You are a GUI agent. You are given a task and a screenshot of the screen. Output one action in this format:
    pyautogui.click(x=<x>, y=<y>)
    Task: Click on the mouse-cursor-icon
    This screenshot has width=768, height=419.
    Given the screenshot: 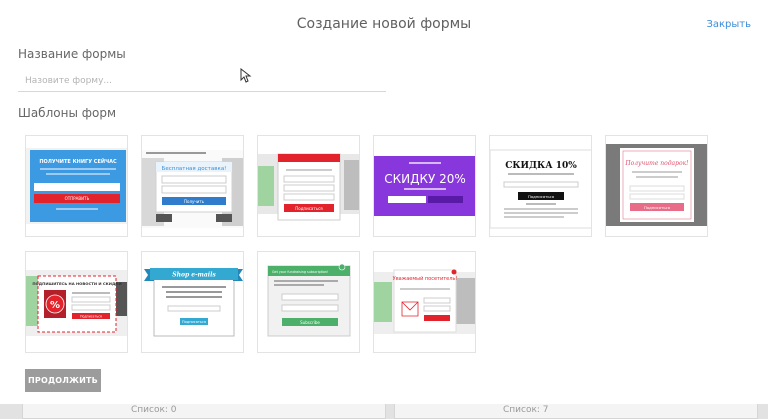 What is the action you would take?
    pyautogui.click(x=246, y=75)
    